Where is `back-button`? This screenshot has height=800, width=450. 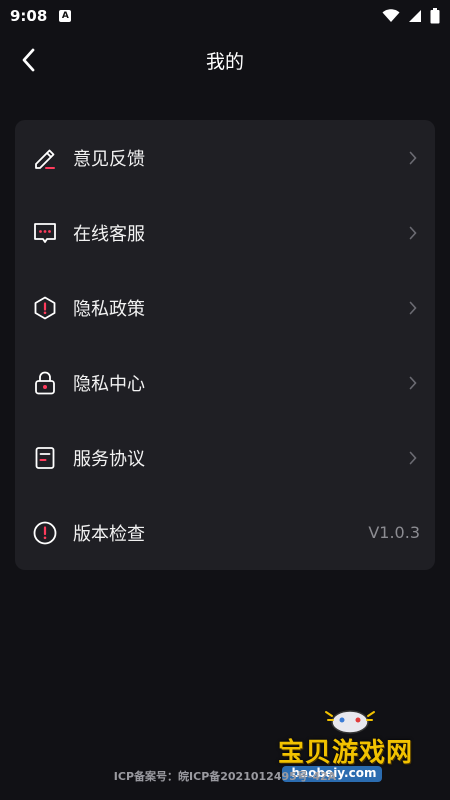
back-button is located at coordinates (28, 60).